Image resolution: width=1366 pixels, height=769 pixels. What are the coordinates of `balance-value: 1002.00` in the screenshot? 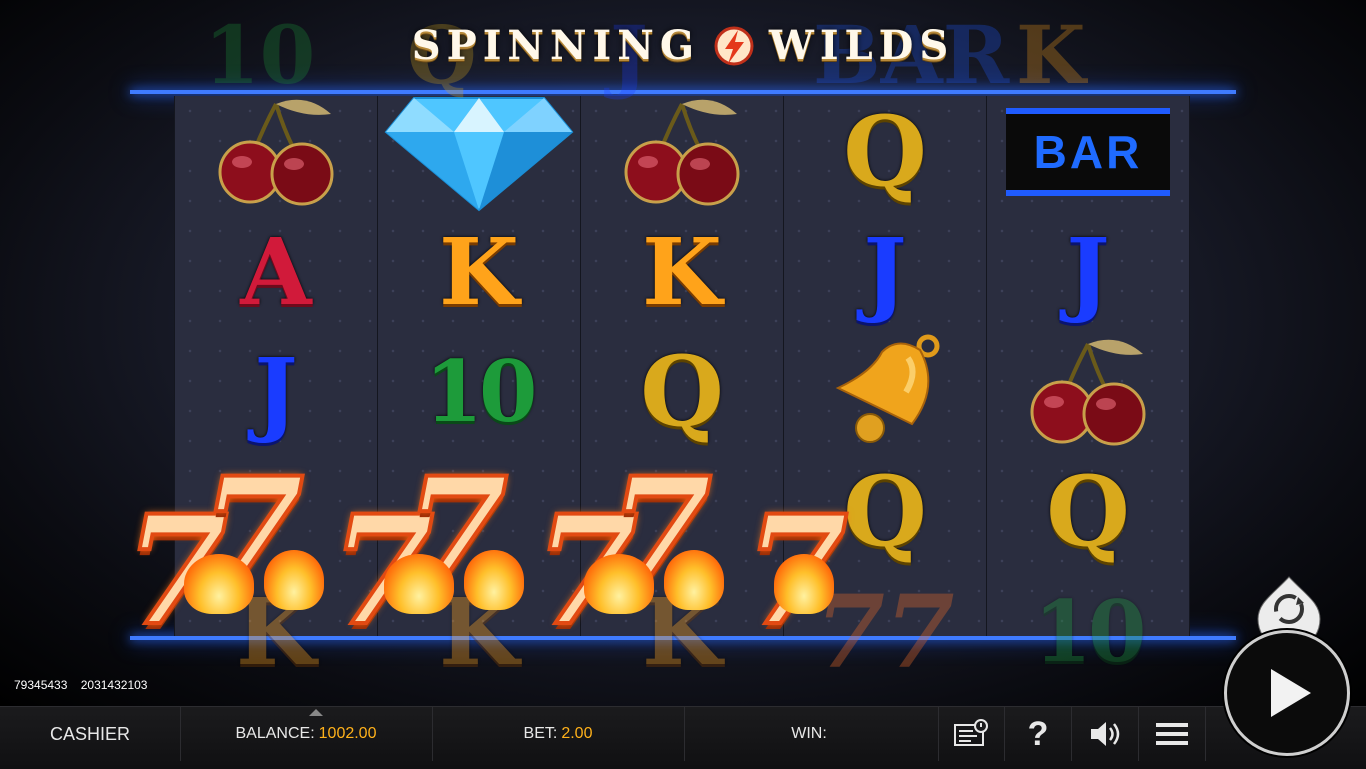 It's located at (347, 733).